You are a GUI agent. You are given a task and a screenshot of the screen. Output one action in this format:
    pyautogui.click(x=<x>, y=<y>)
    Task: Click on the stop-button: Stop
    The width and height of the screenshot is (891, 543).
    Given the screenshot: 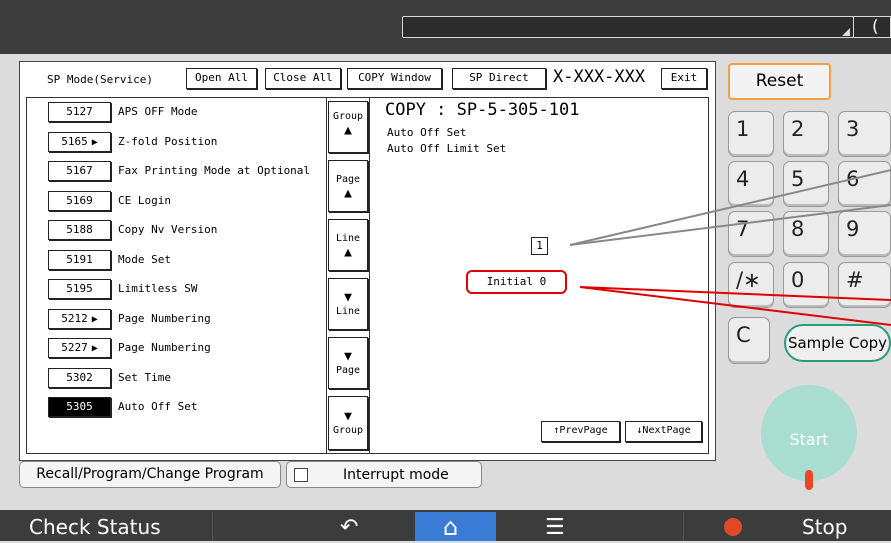 What is the action you would take?
    pyautogui.click(x=824, y=527)
    